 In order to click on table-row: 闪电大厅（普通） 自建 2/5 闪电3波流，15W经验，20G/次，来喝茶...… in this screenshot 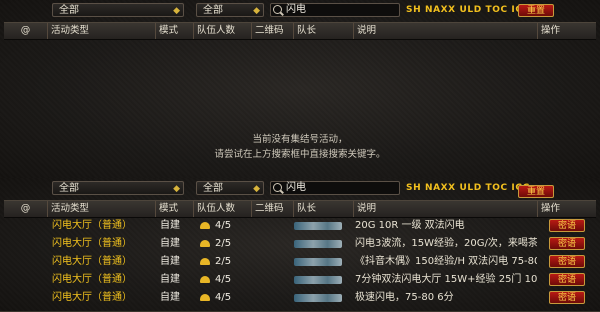, I will do `click(300, 243)`.